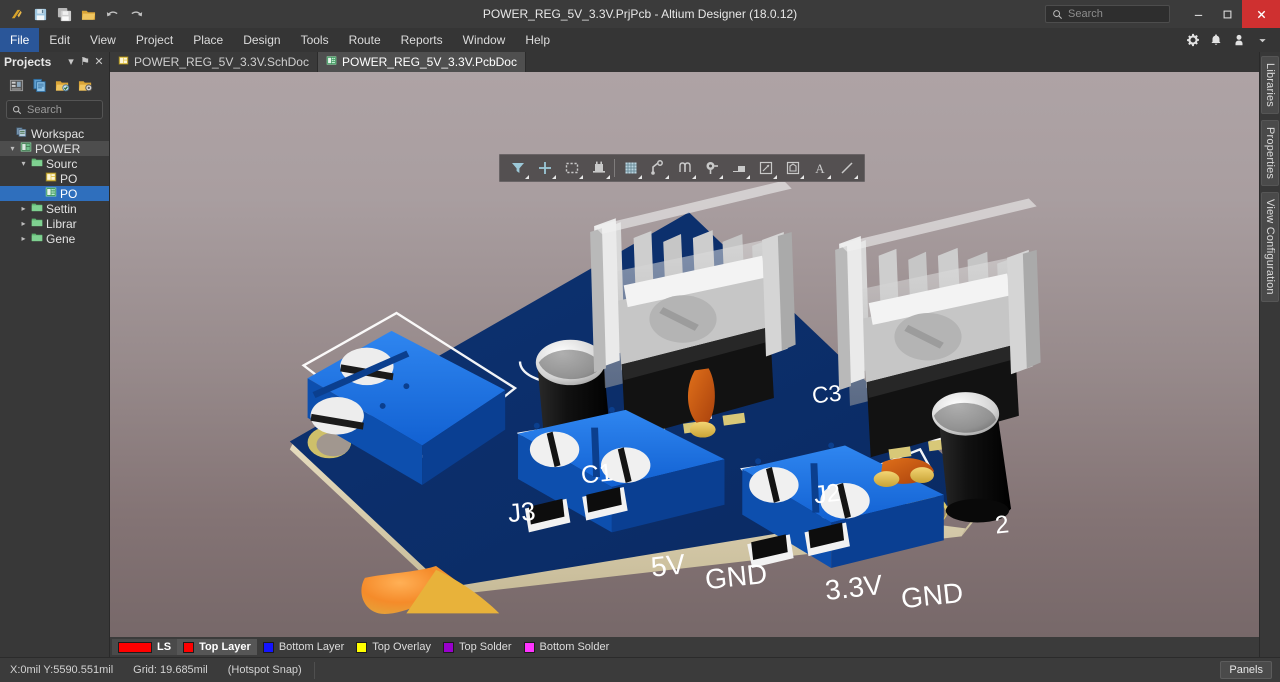  I want to click on open-project-icon, so click(62, 85).